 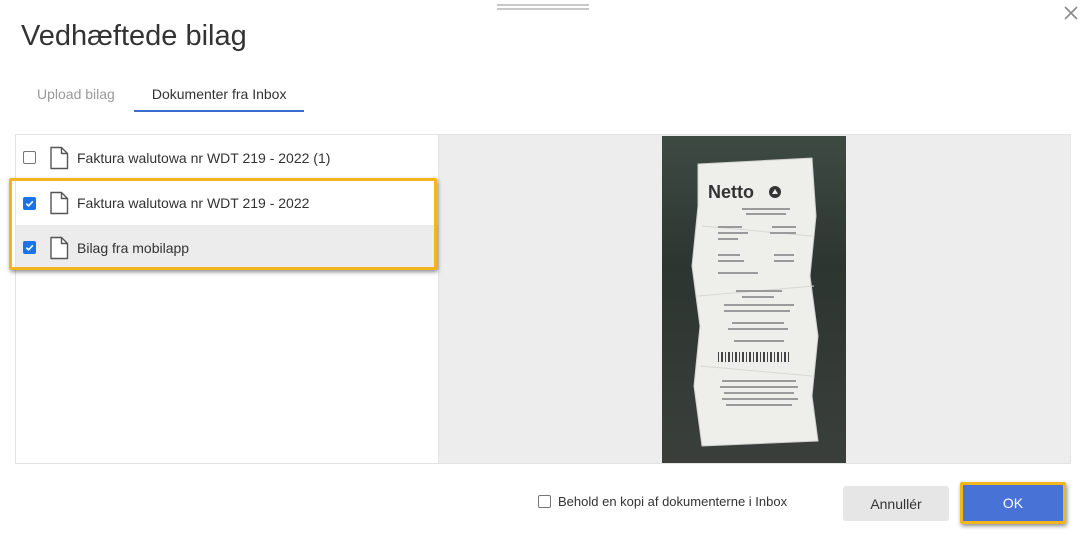 What do you see at coordinates (219, 96) in the screenshot?
I see `tab-dokumenter-fra-inbox: Dokumenter fra Inbox` at bounding box center [219, 96].